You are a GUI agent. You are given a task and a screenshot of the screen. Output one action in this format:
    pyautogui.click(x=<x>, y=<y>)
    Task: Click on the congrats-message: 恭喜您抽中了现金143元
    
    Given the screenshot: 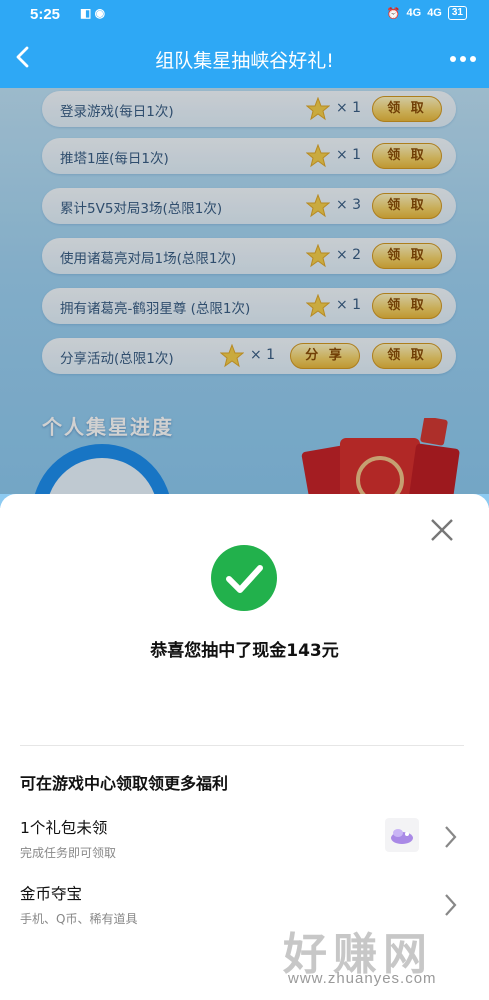 What is the action you would take?
    pyautogui.click(x=244, y=651)
    